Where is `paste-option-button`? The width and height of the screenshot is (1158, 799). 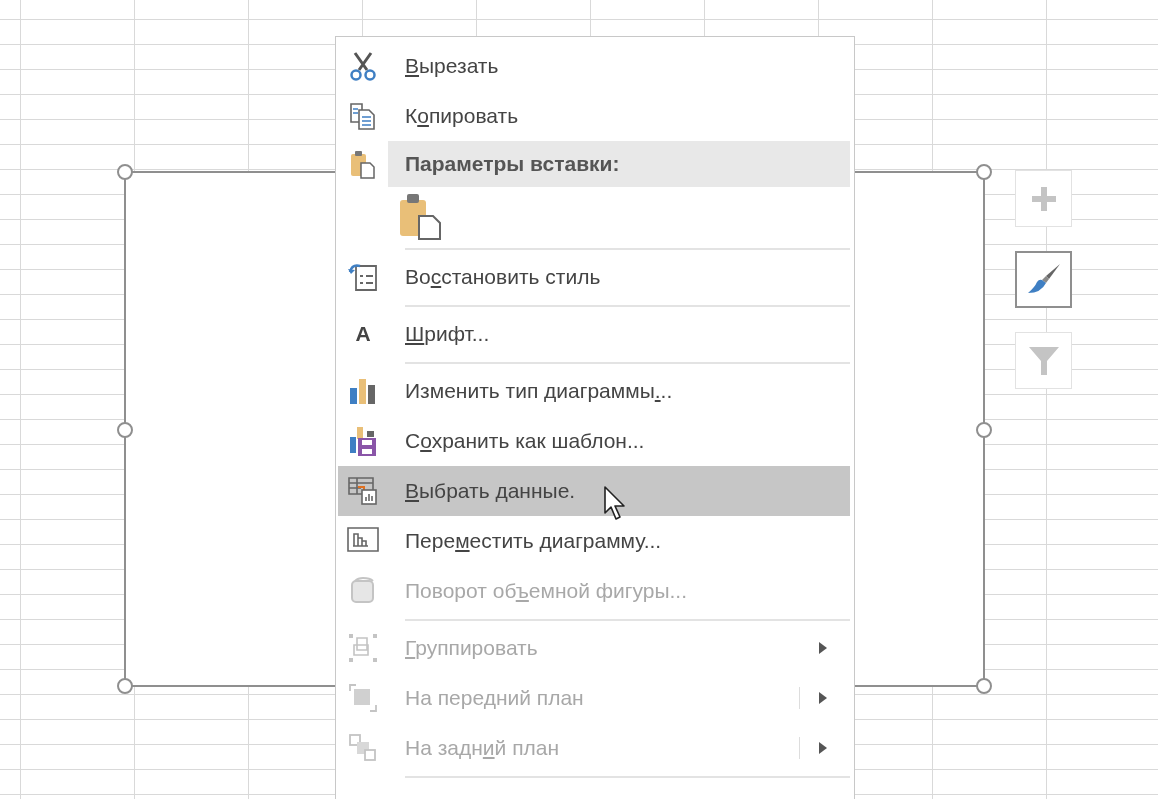
paste-option-button is located at coordinates (421, 216).